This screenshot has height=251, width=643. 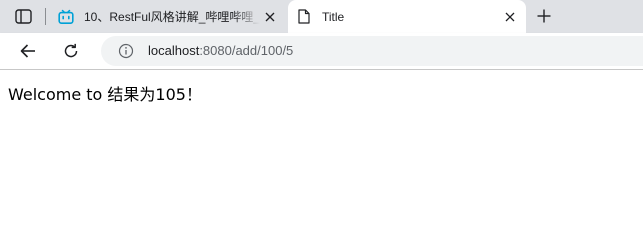 I want to click on url-path: :8080/add/100/5, so click(x=246, y=50).